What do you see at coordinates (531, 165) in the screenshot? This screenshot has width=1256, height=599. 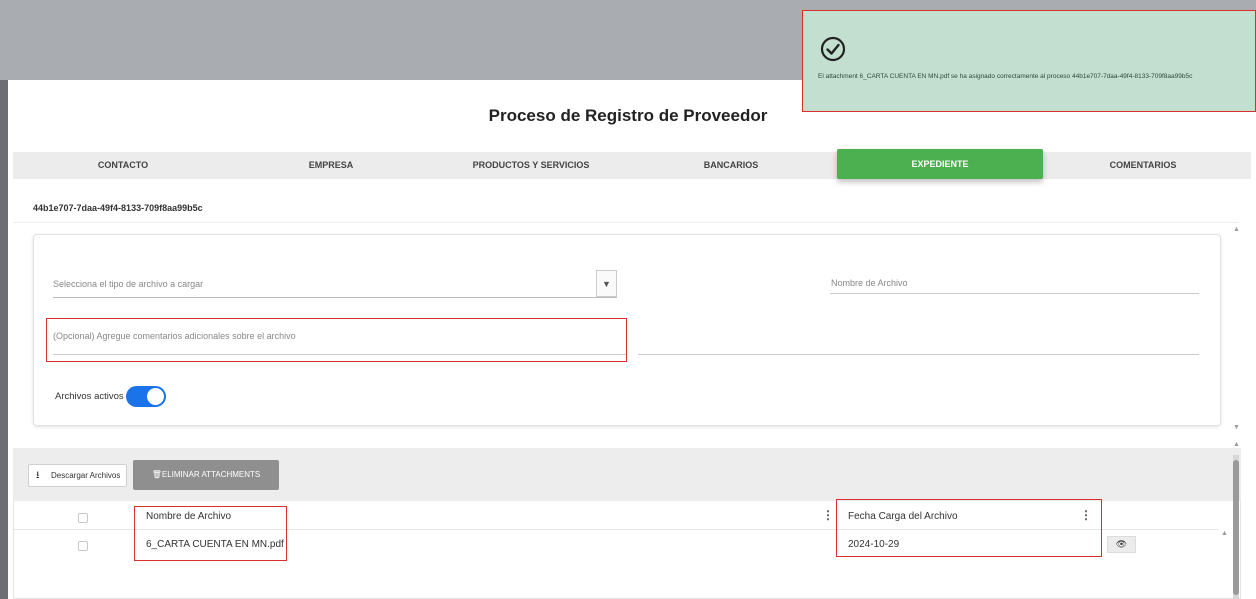 I see `tab-productos-servicios: PRODUCTOS Y SERVICIOS` at bounding box center [531, 165].